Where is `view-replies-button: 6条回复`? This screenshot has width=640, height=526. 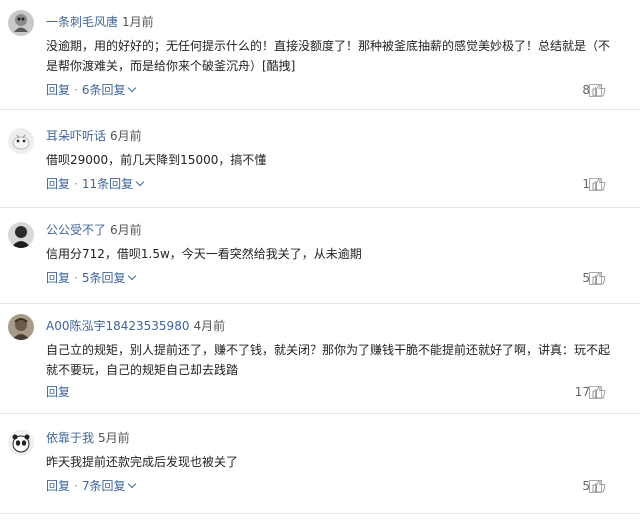
view-replies-button: 6条回复 is located at coordinates (109, 90).